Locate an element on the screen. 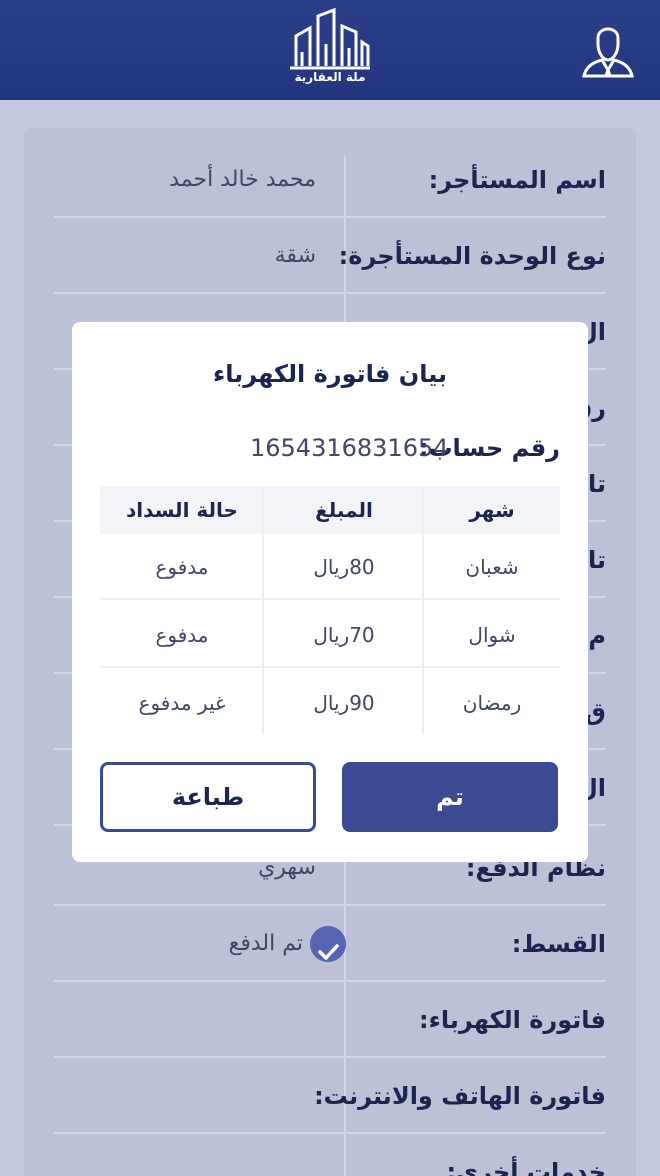  installment-status-text: تم الدفع is located at coordinates (265, 943).